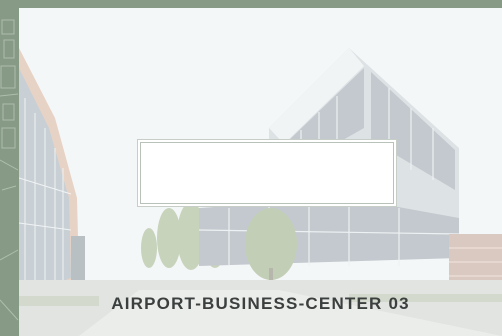 This screenshot has height=336, width=502. What do you see at coordinates (260, 304) in the screenshot?
I see `card-title: AIRPORT-BUSINESS-CENTER 03` at bounding box center [260, 304].